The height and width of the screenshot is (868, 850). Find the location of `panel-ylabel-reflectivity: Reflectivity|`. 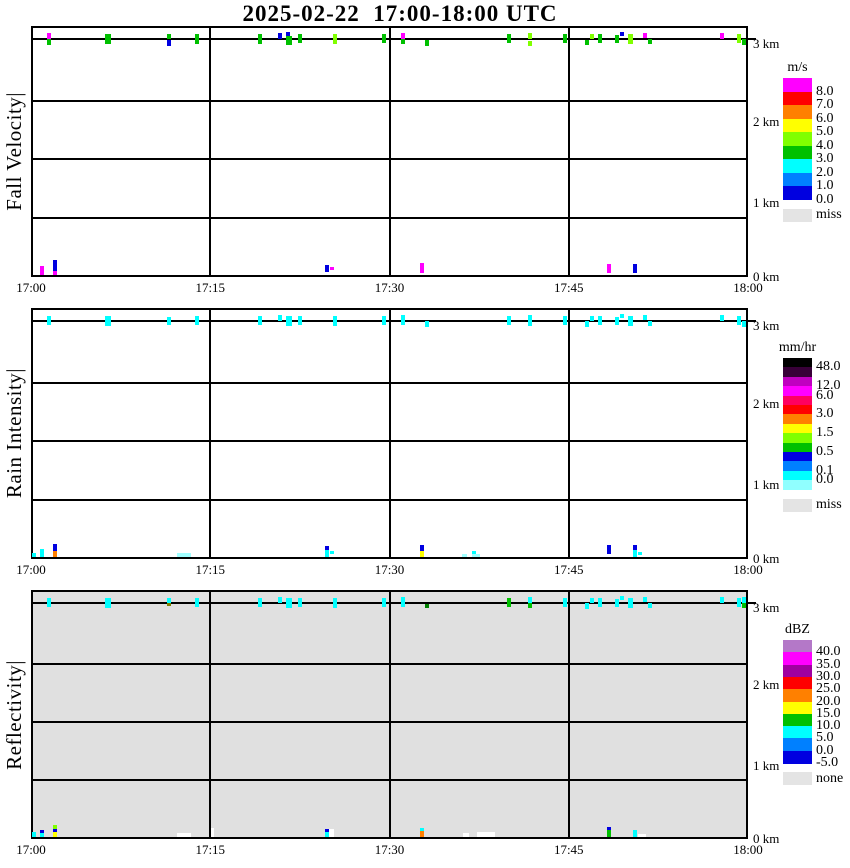

panel-ylabel-reflectivity: Reflectivity| is located at coordinates (14, 714).